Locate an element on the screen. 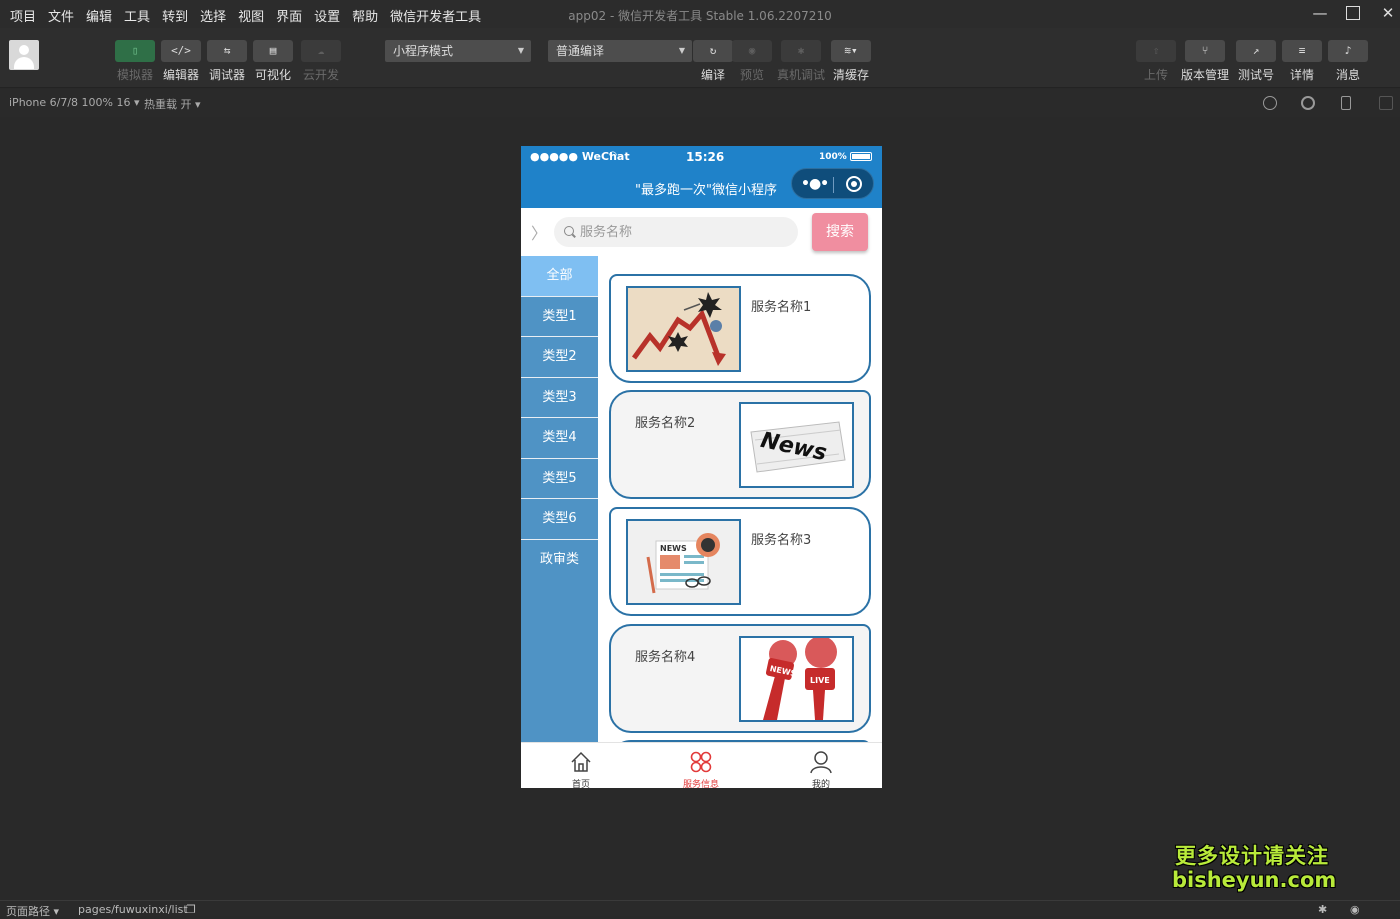 The height and width of the screenshot is (919, 1400). service-card: 服务名称2 News is located at coordinates (740, 444).